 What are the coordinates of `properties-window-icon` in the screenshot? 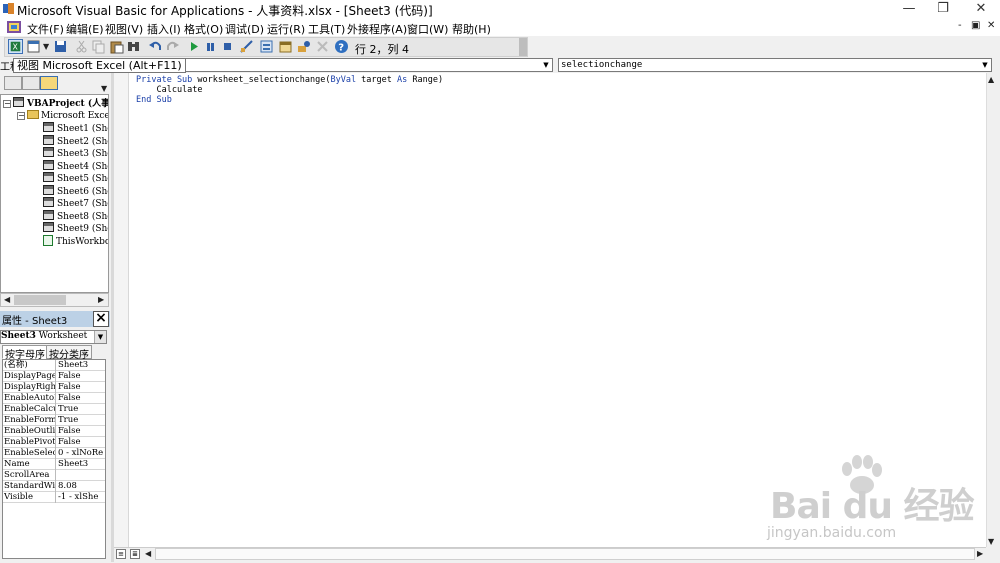 It's located at (285, 46).